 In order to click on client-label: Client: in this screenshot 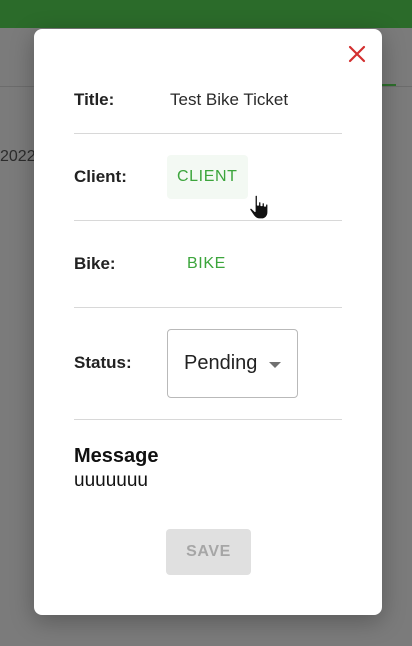, I will do `click(100, 176)`.